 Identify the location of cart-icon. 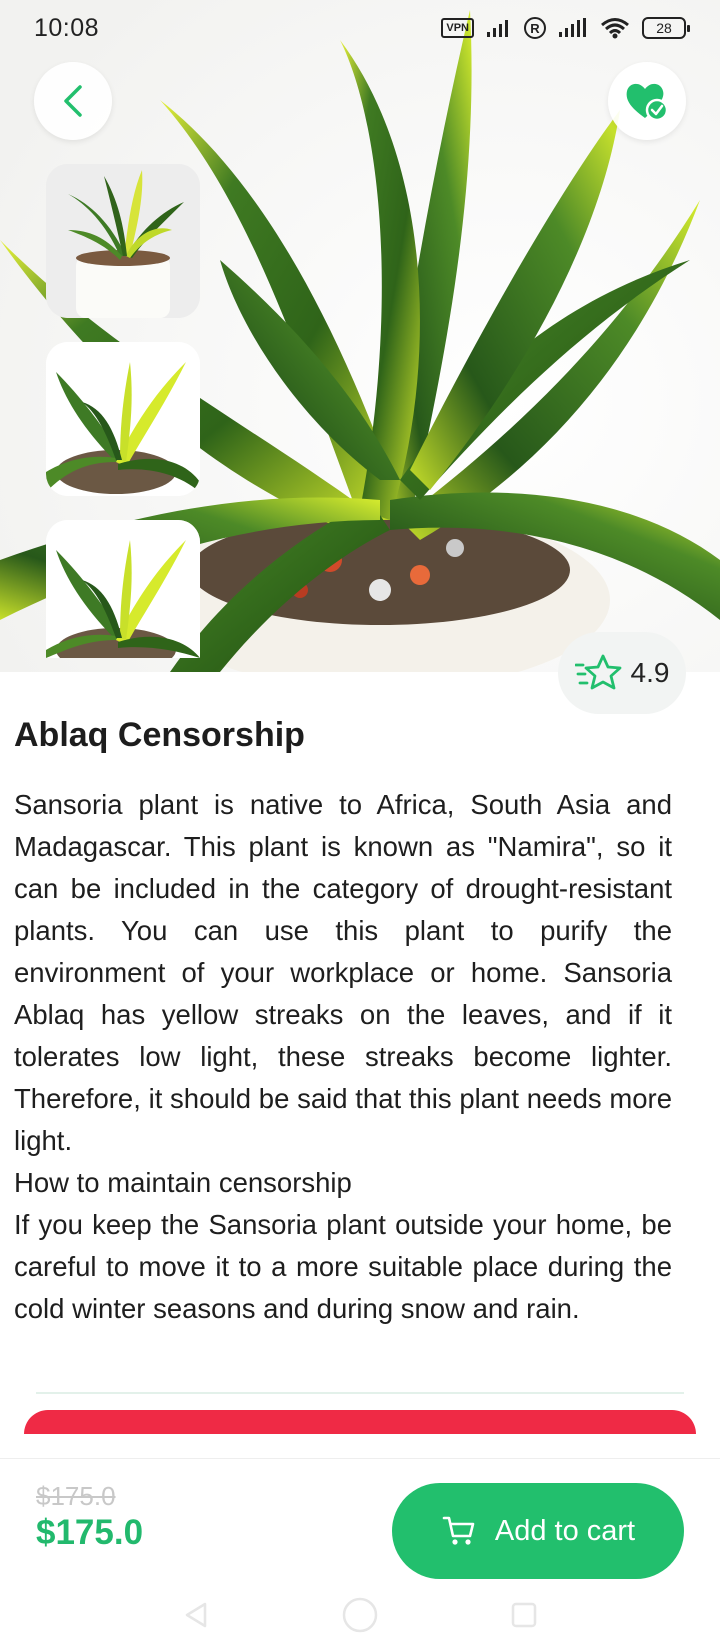
(458, 1530).